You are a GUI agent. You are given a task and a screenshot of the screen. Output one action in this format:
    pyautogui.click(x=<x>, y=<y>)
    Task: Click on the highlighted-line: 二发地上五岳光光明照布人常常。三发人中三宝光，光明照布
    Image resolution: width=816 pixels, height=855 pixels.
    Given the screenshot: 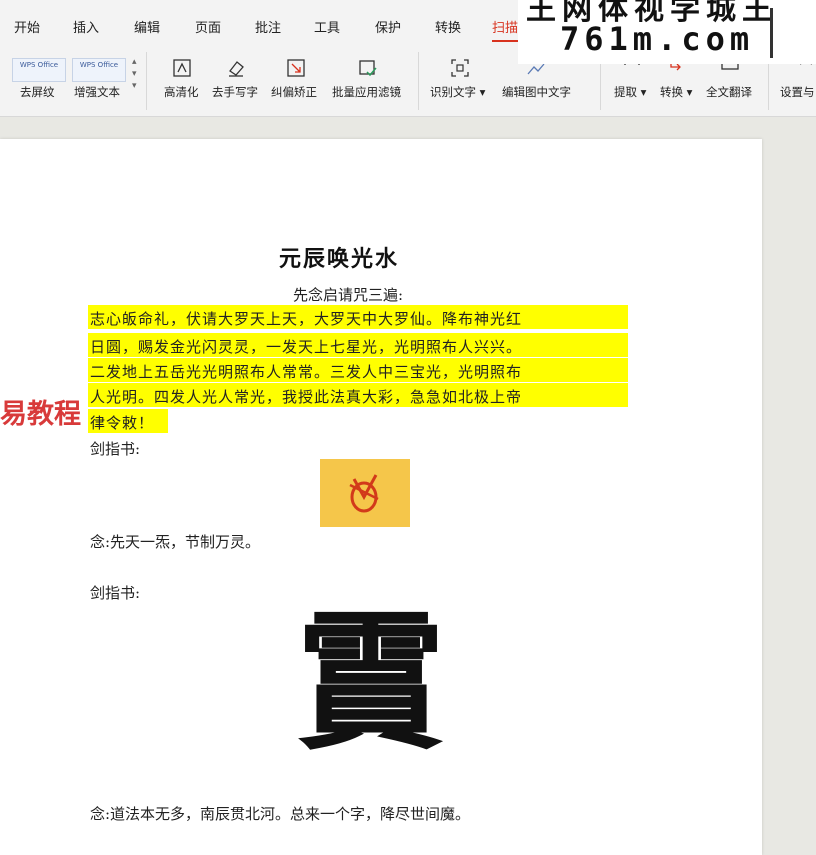 What is the action you would take?
    pyautogui.click(x=306, y=372)
    